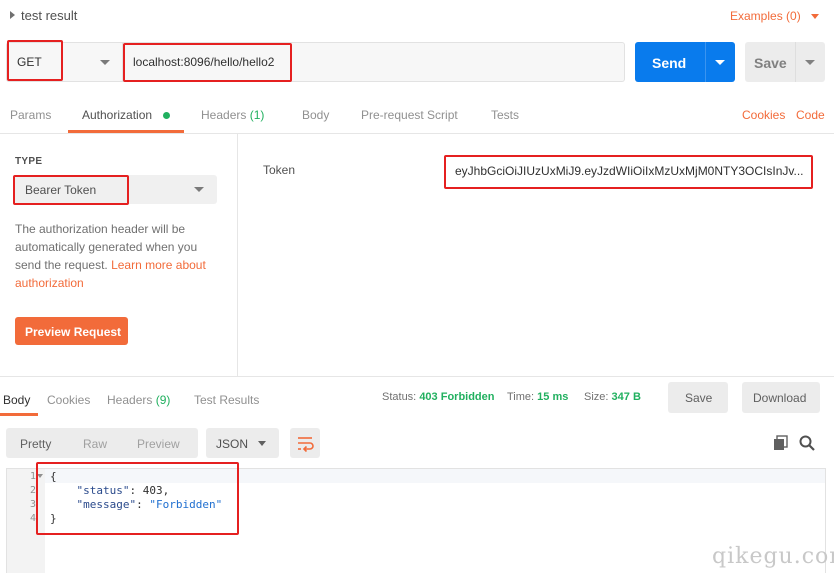  I want to click on type-label: TYPE, so click(29, 161).